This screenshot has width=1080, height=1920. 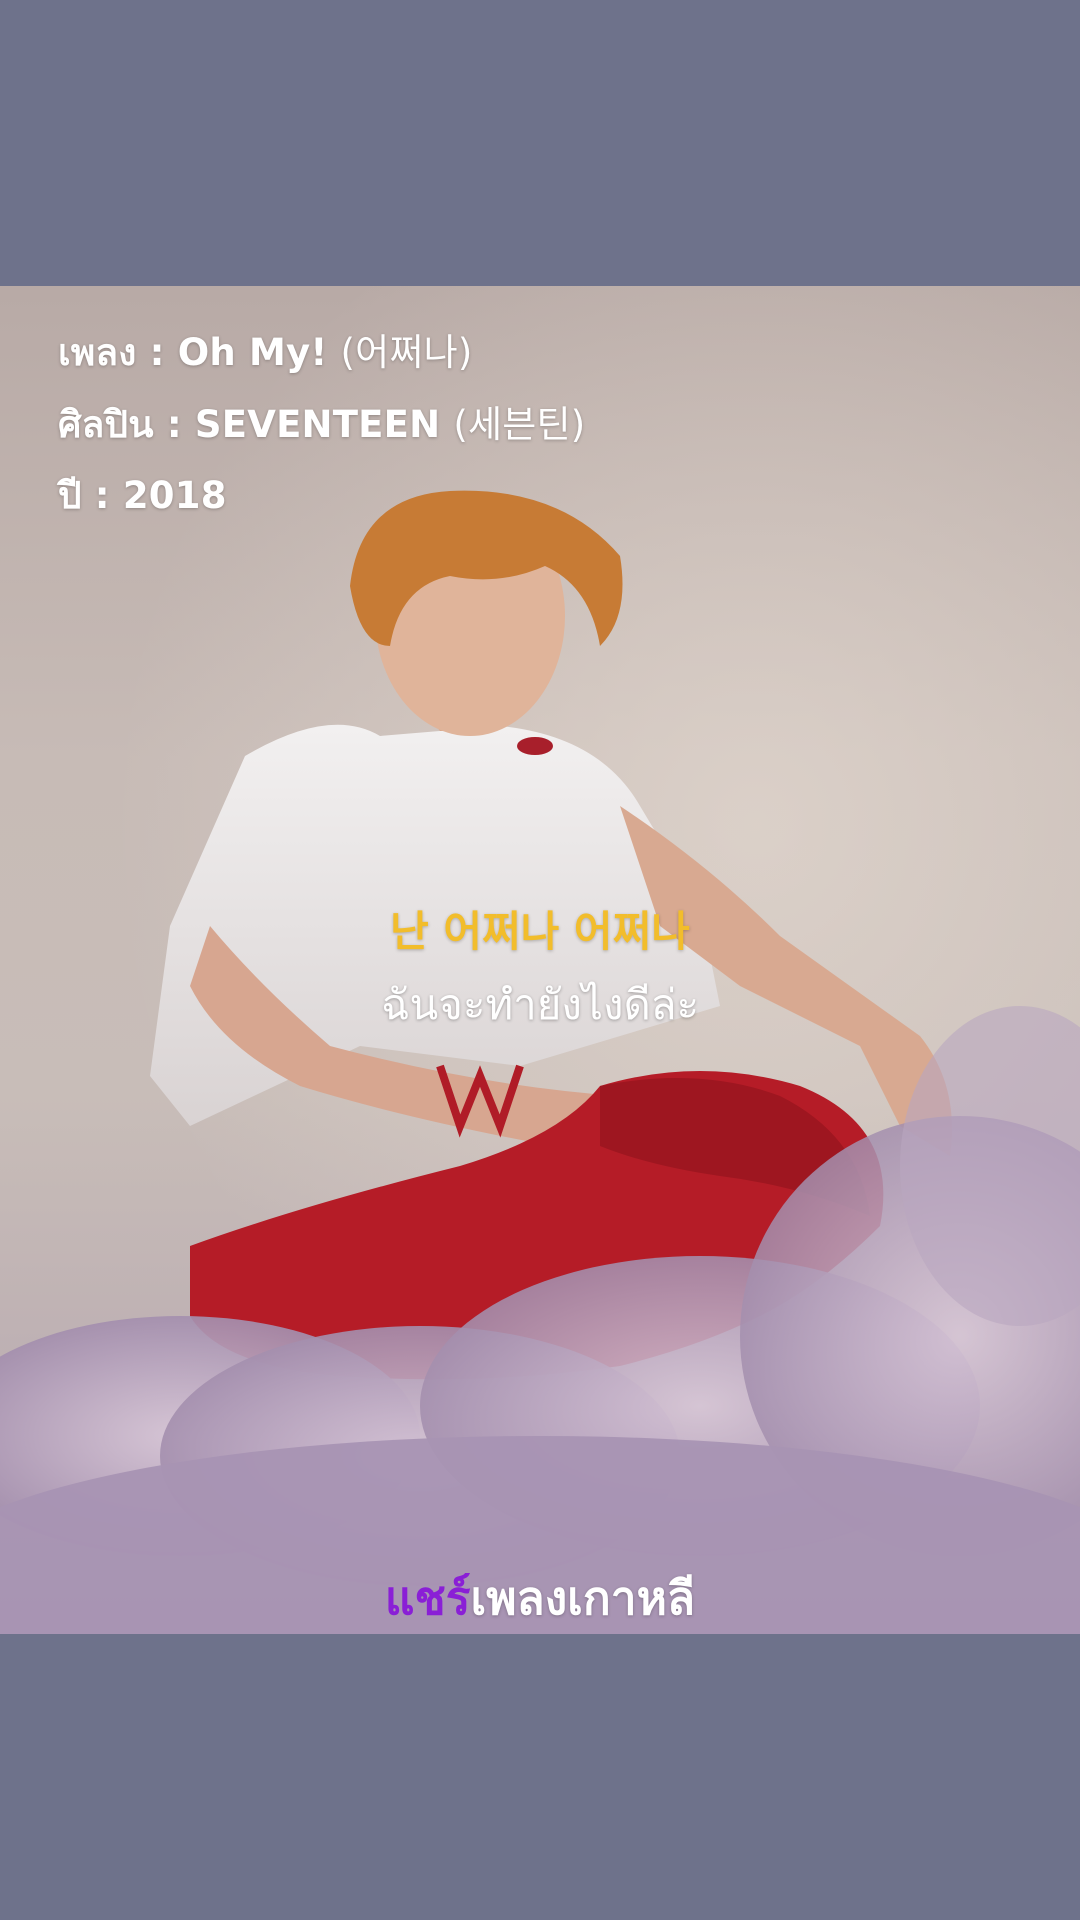 I want to click on brand-accent-text: แชร์, so click(x=427, y=1598).